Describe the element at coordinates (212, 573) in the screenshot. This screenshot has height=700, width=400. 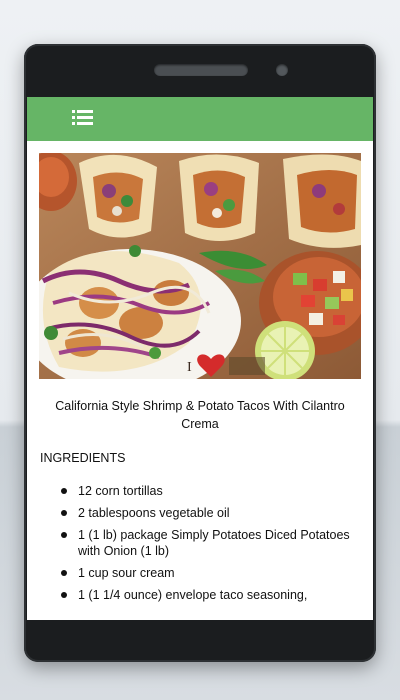
I see `list-item: 1 cup sour cream` at that location.